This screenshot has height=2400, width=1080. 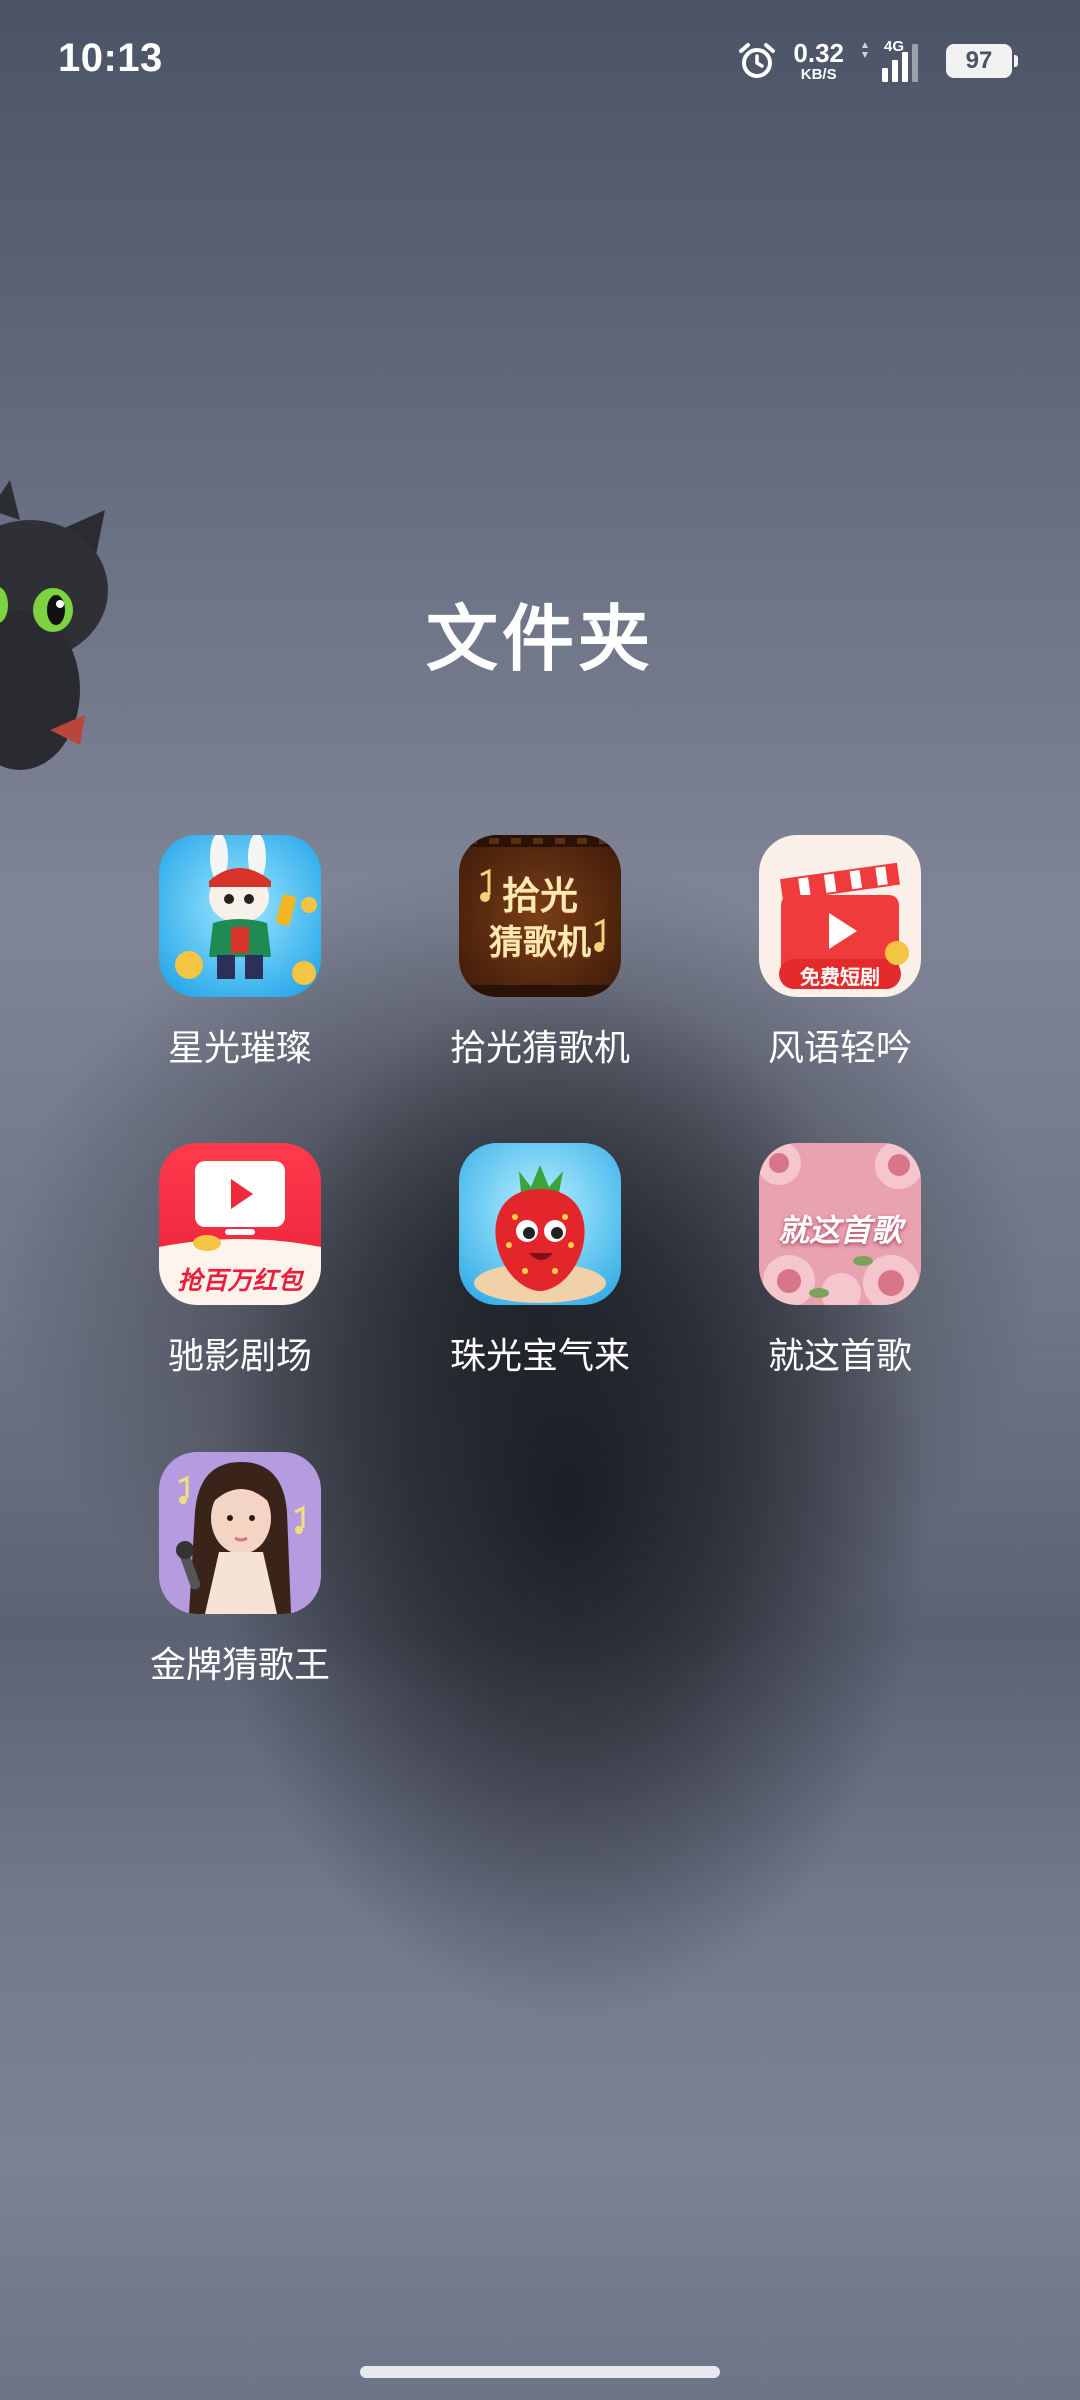 What do you see at coordinates (839, 1048) in the screenshot?
I see `app-label: 风语轻吟` at bounding box center [839, 1048].